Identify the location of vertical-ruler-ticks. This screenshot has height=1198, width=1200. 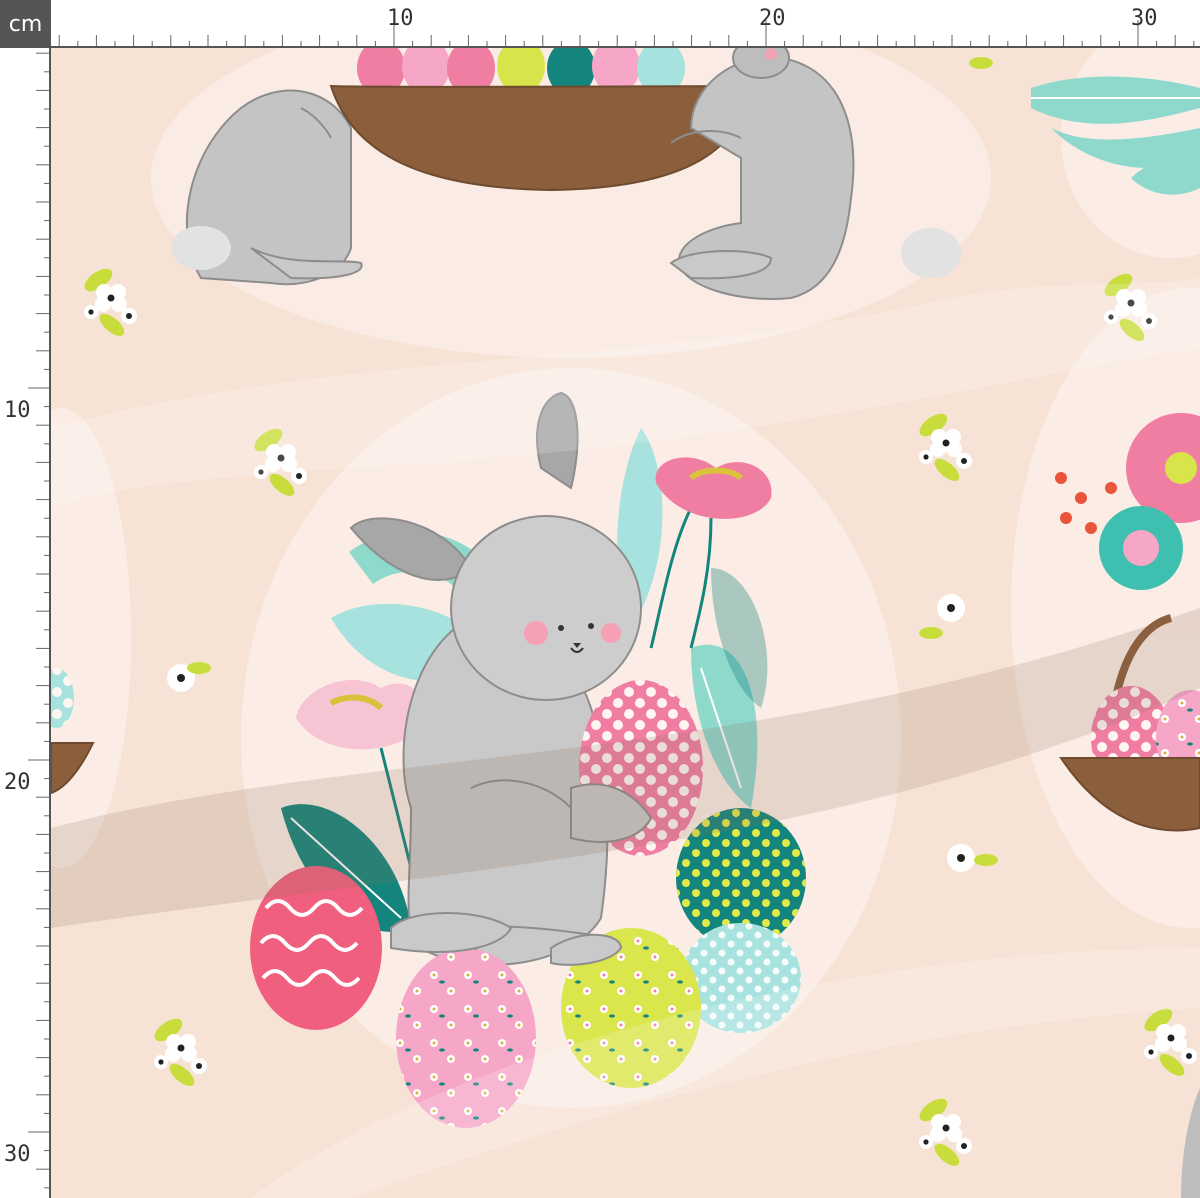
(39, 623).